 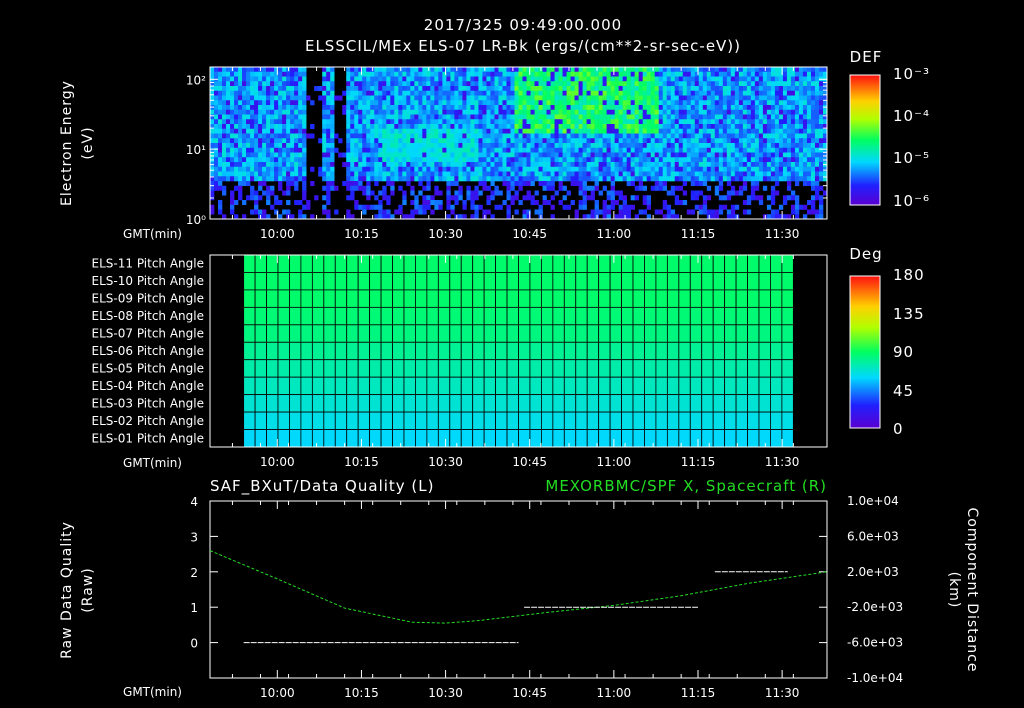 What do you see at coordinates (911, 201) in the screenshot?
I see `def-tick-4: 10⁻⁶` at bounding box center [911, 201].